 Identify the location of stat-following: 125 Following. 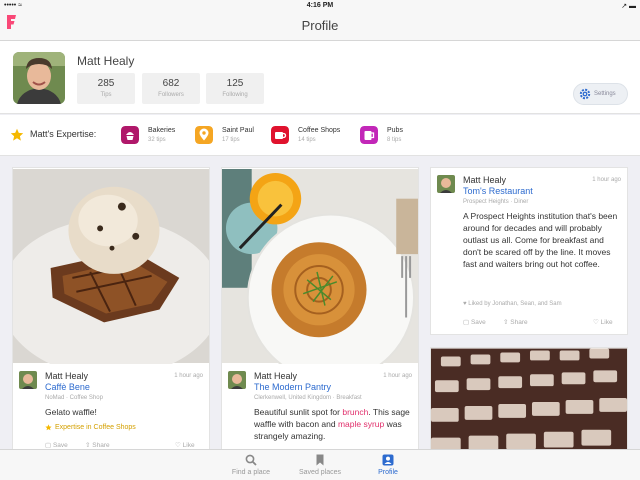
(235, 88).